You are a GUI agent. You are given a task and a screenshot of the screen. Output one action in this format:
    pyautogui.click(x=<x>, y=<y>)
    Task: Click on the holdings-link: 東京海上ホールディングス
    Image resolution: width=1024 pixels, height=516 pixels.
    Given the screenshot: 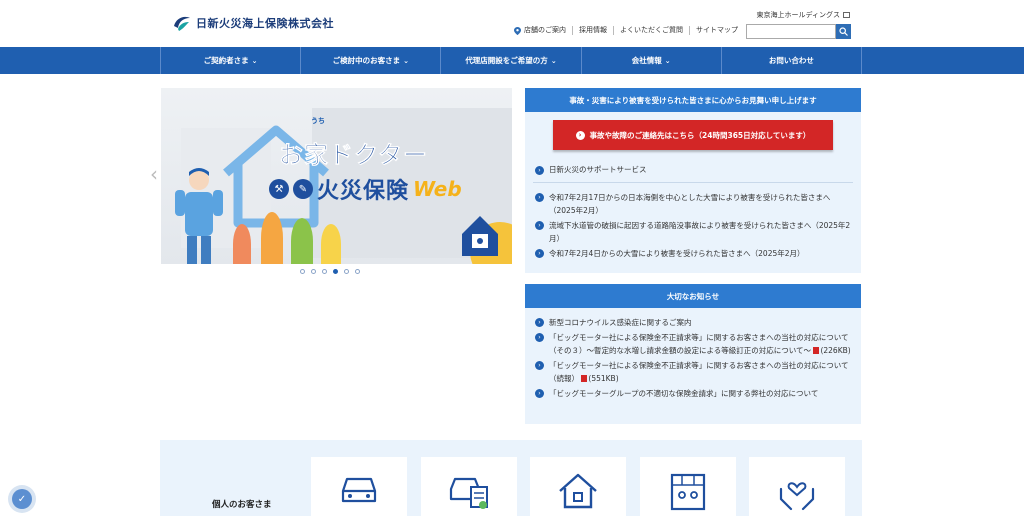 What is the action you would take?
    pyautogui.click(x=803, y=15)
    